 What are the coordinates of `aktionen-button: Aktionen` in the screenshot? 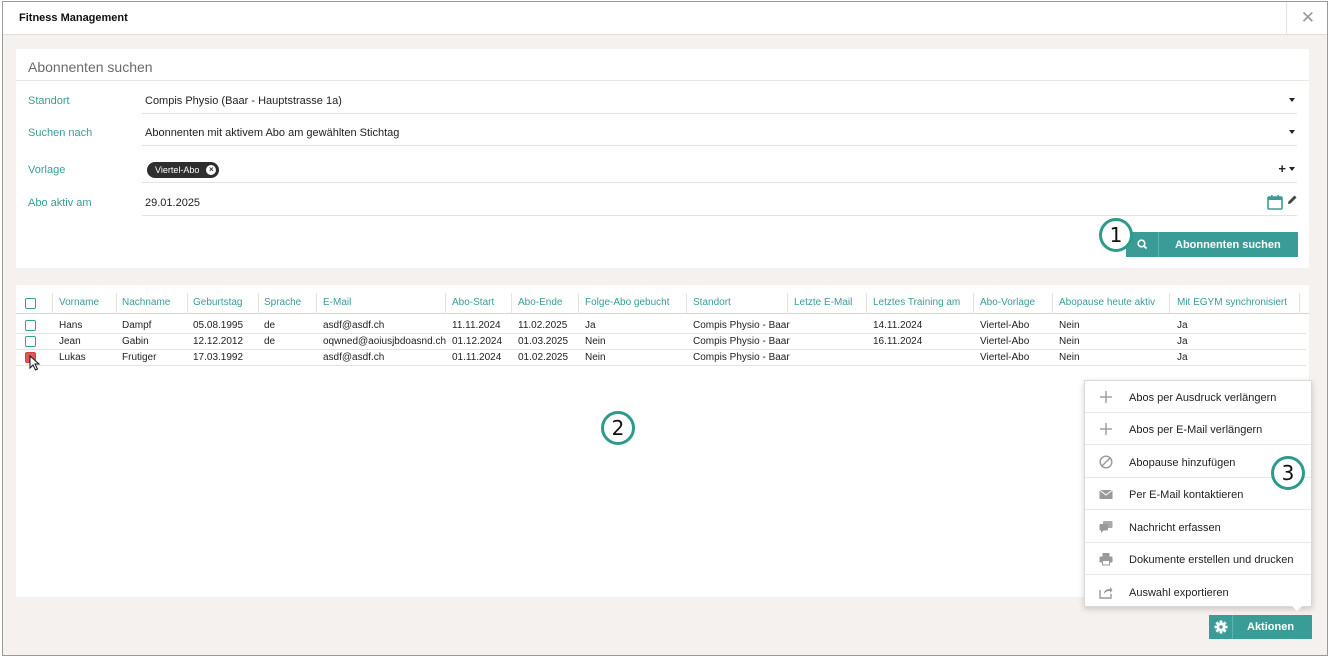 It's located at (1260, 627).